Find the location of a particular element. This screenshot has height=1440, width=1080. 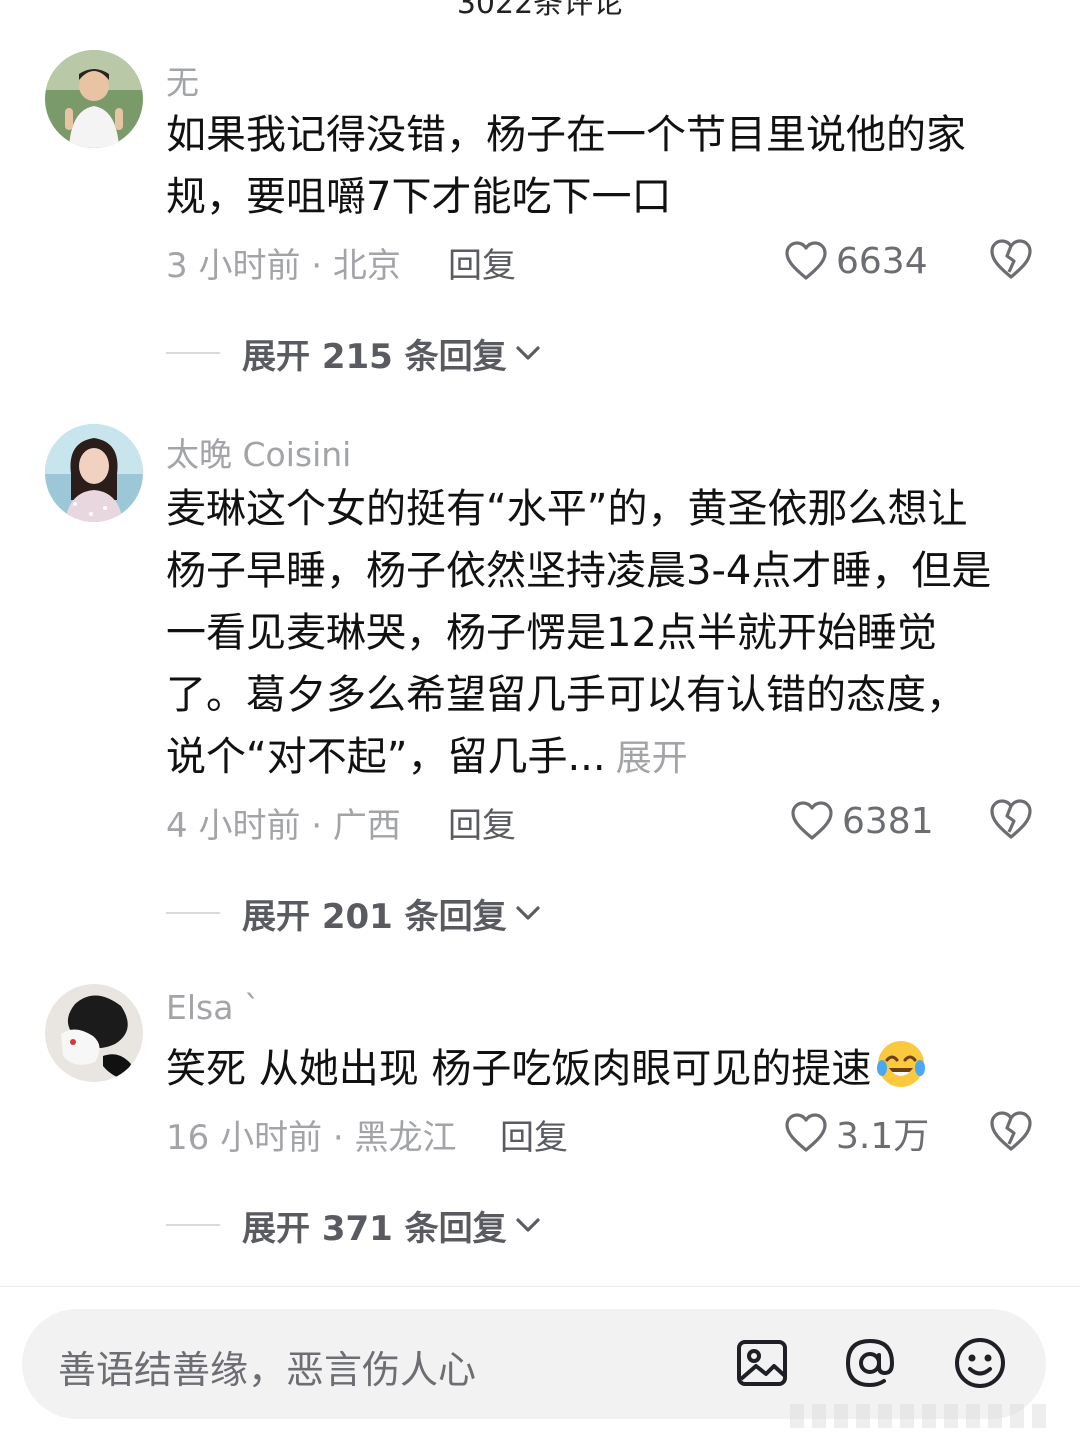

comment-text-line-content: 笑死 从她出现 杨子吃饭肉眼可见的提速 is located at coordinates (519, 1069).